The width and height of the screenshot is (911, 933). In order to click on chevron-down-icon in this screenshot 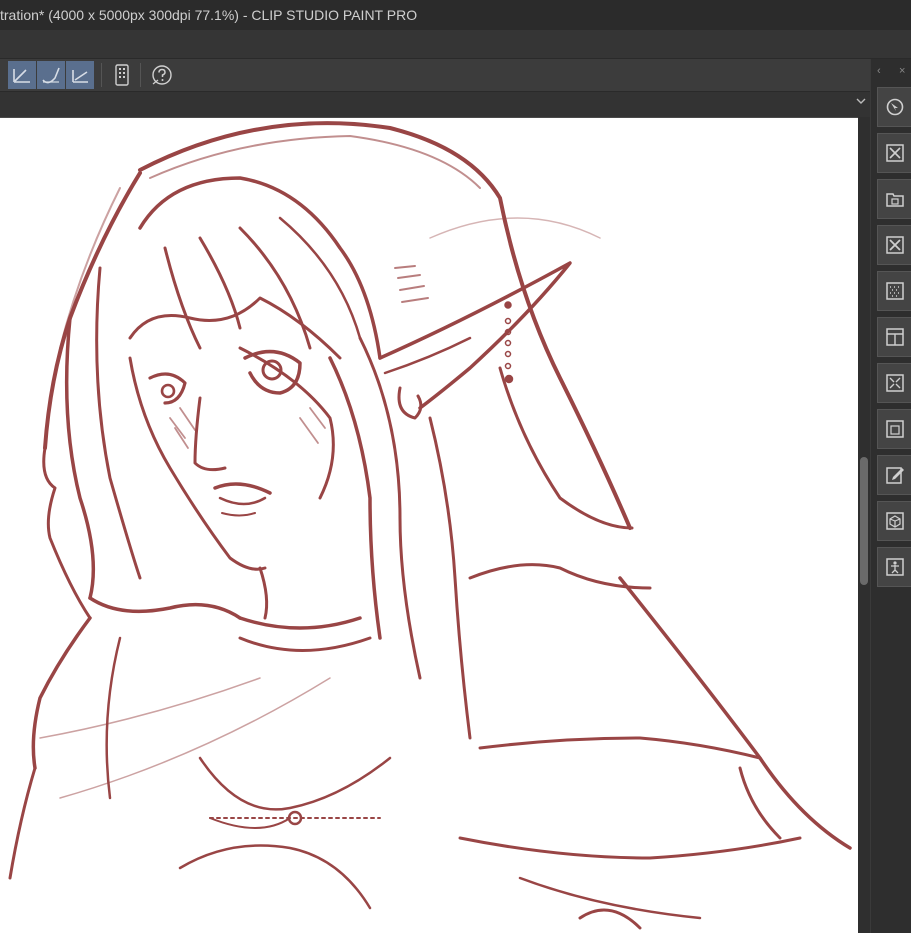, I will do `click(861, 101)`.